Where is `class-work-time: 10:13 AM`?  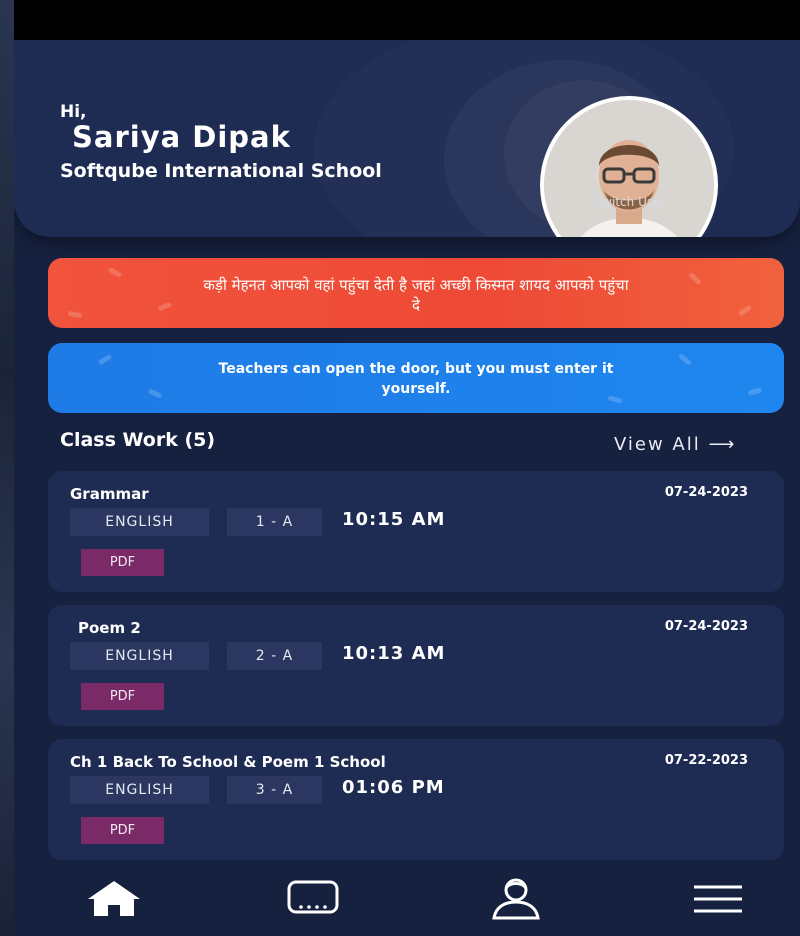 class-work-time: 10:13 AM is located at coordinates (394, 653).